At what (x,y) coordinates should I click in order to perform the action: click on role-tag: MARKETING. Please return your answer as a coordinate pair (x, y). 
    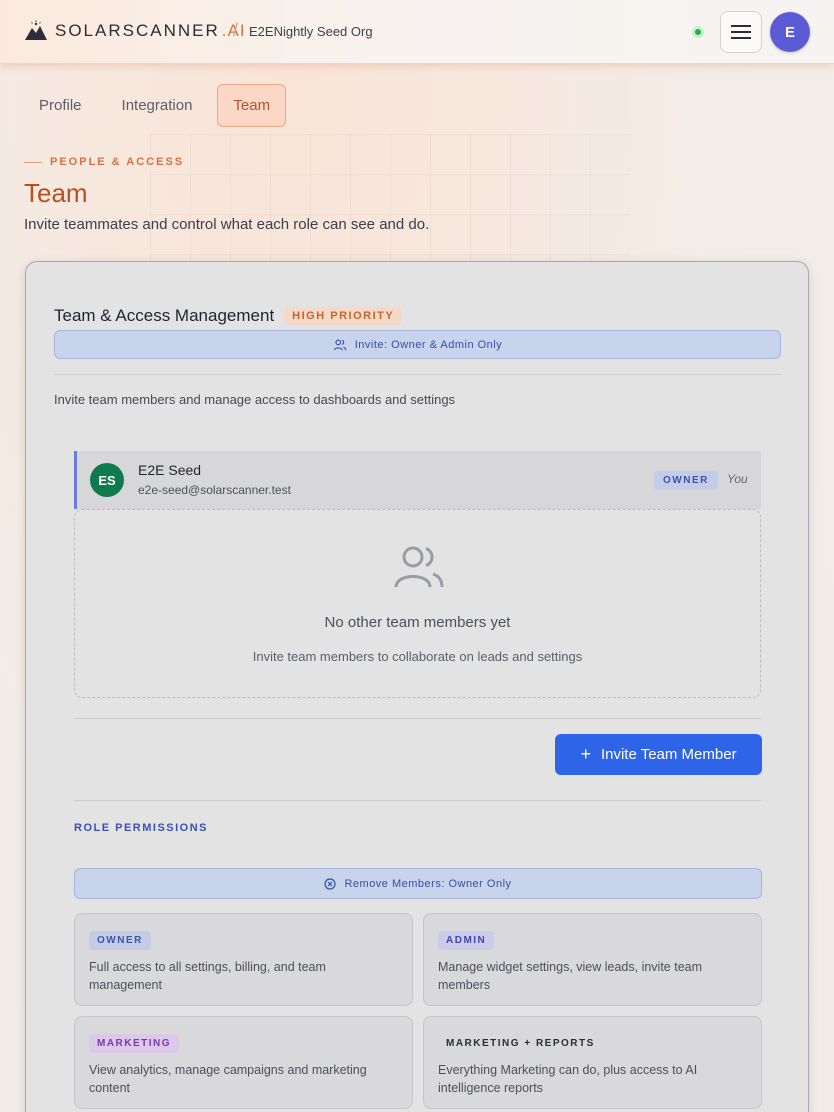
    Looking at the image, I should click on (134, 1043).